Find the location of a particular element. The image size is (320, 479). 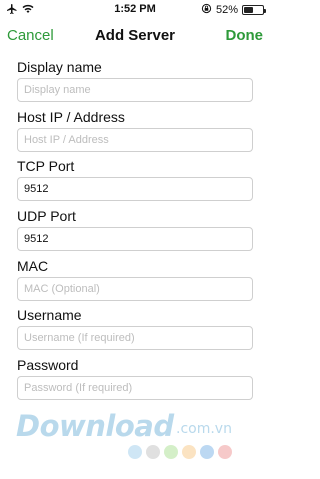

nav-bar: Cancel Add Server Done is located at coordinates (135, 36).